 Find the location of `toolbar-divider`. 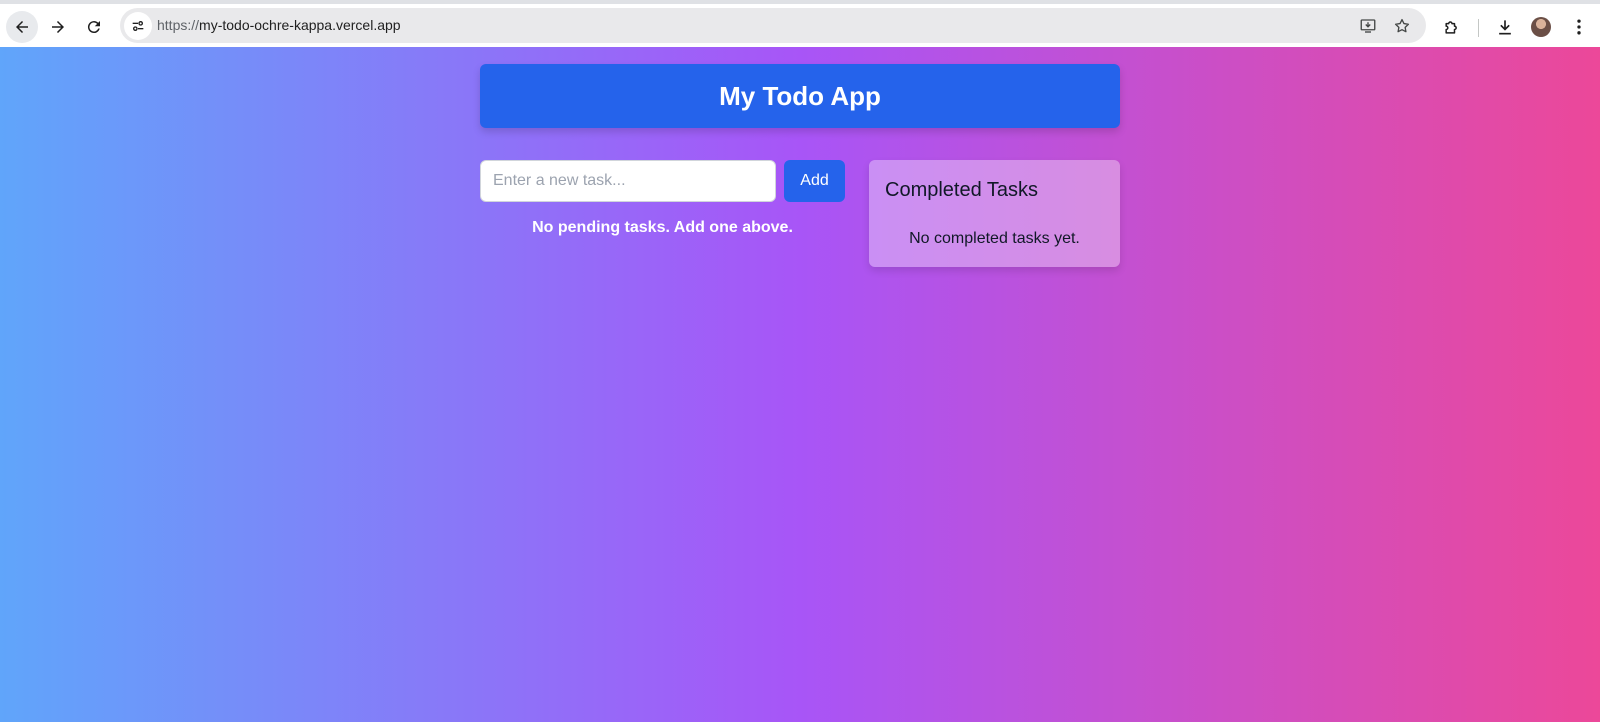

toolbar-divider is located at coordinates (1478, 28).